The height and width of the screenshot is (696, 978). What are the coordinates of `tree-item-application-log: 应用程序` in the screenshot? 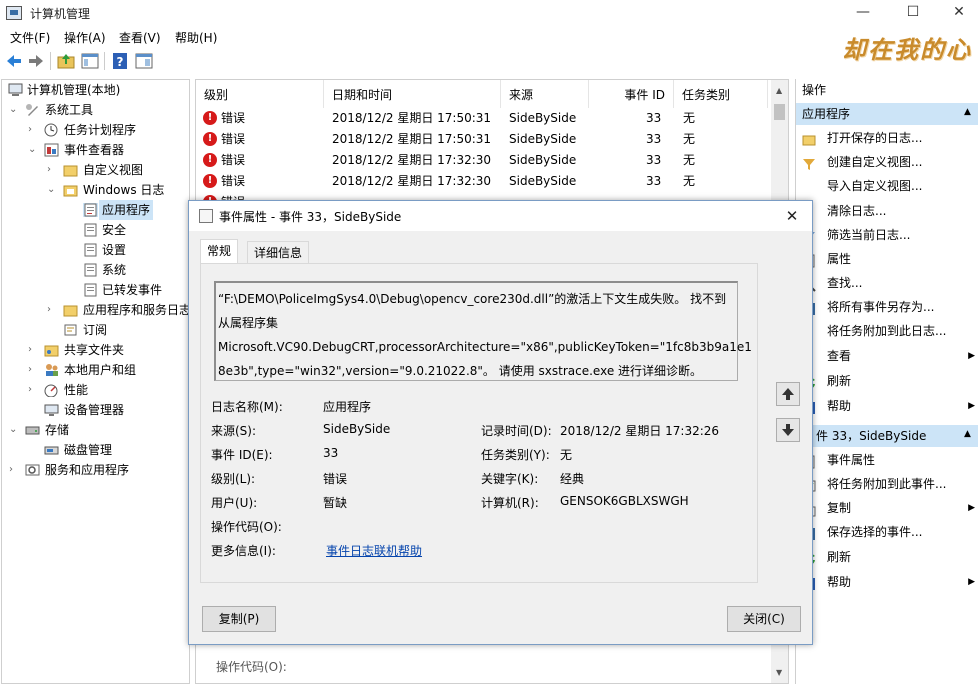 It's located at (95, 210).